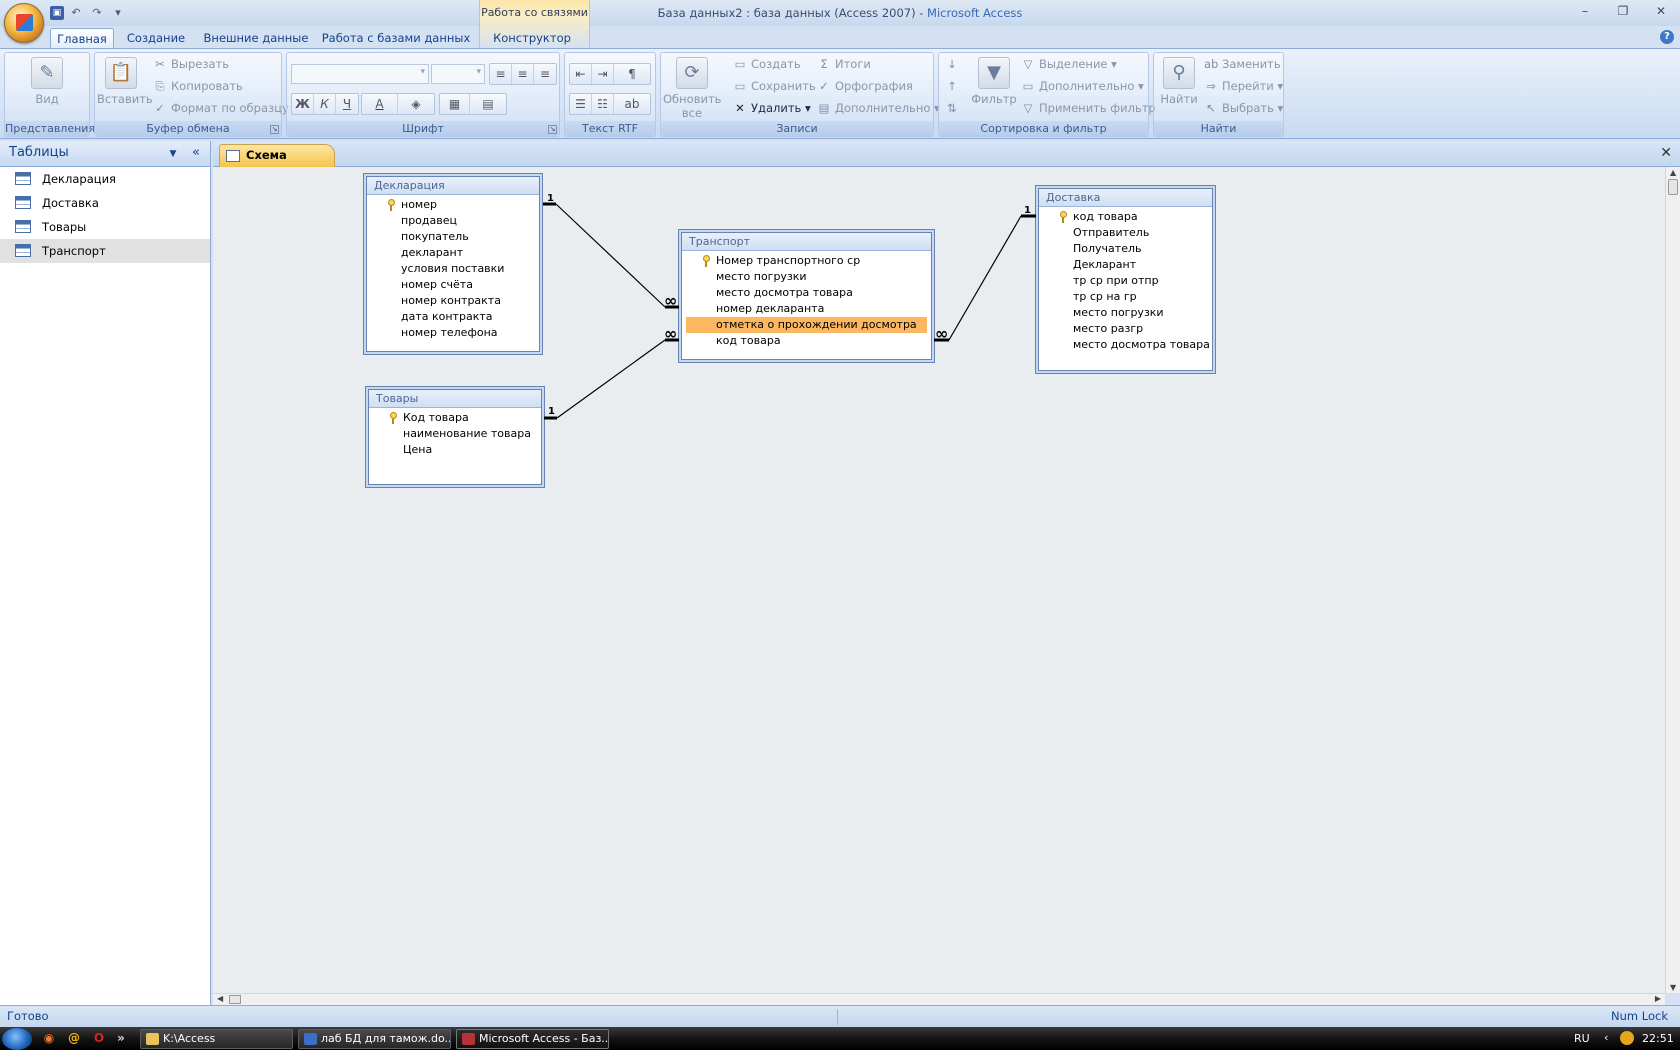 The height and width of the screenshot is (1050, 1680). What do you see at coordinates (453, 269) in the screenshot?
I see `field-row: условия поставки` at bounding box center [453, 269].